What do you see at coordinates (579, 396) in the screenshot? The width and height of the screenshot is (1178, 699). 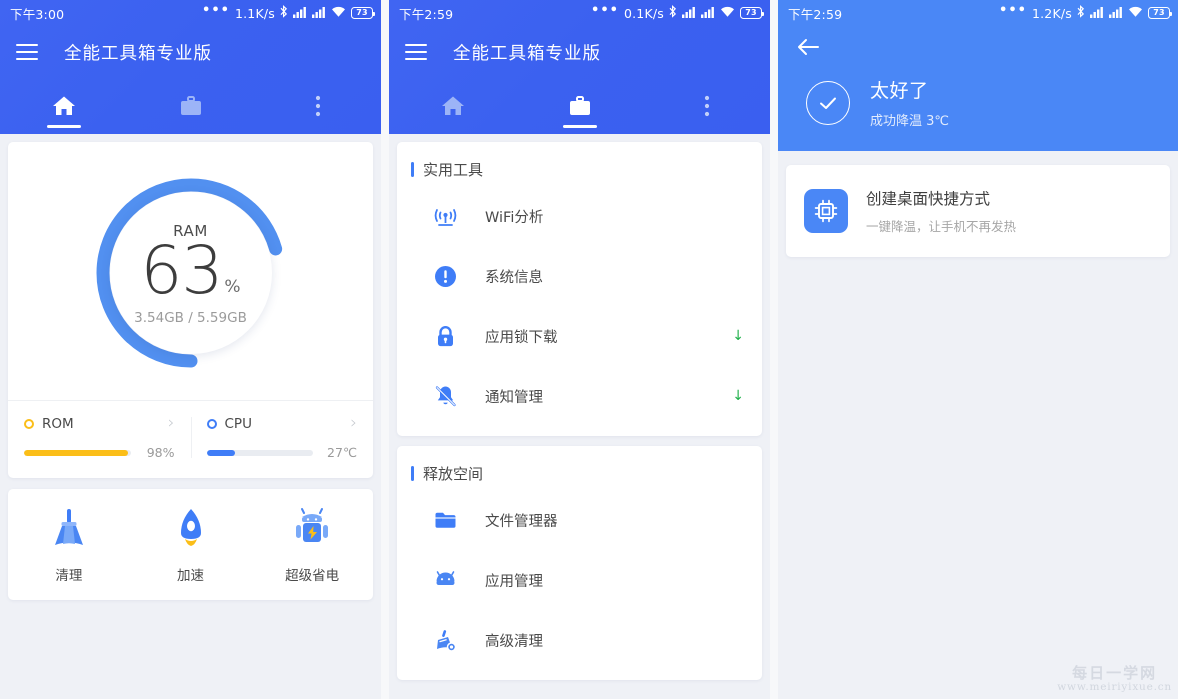 I see `tool-row-notification-manager: 通知管理 ↓` at bounding box center [579, 396].